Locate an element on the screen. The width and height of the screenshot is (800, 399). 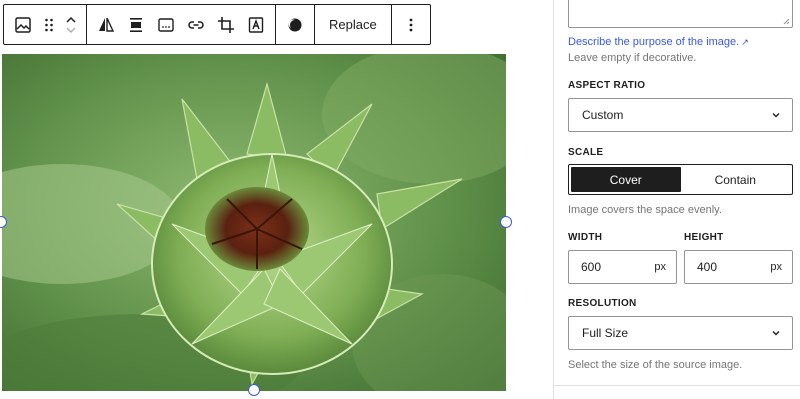
align-button is located at coordinates (136, 25).